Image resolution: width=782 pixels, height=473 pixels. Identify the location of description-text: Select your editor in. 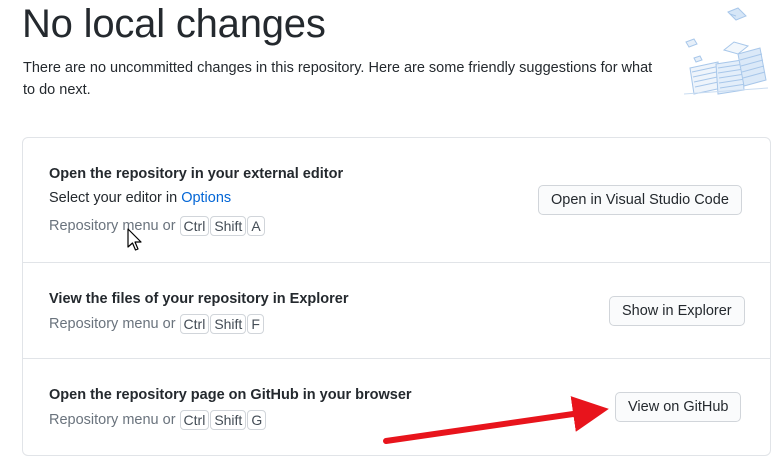
(115, 198).